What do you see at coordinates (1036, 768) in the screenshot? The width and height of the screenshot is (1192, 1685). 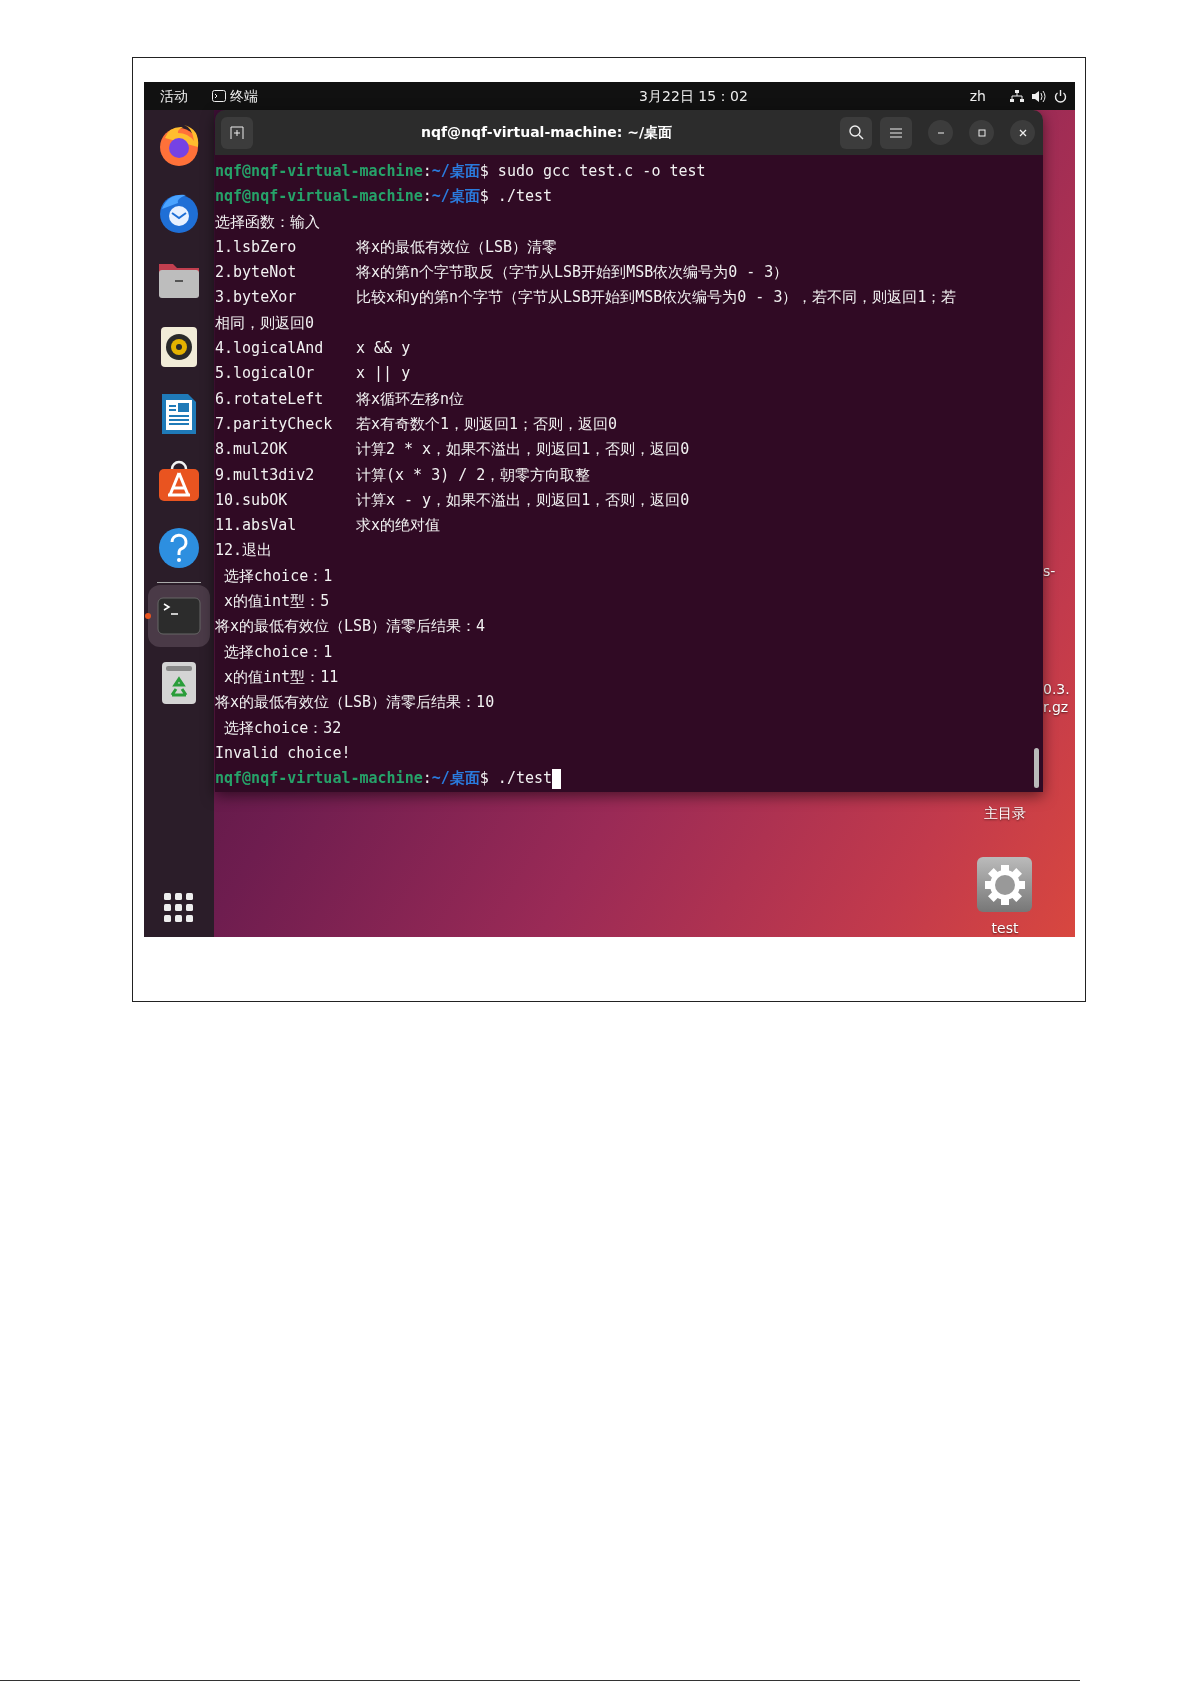 I see `scrollbar` at bounding box center [1036, 768].